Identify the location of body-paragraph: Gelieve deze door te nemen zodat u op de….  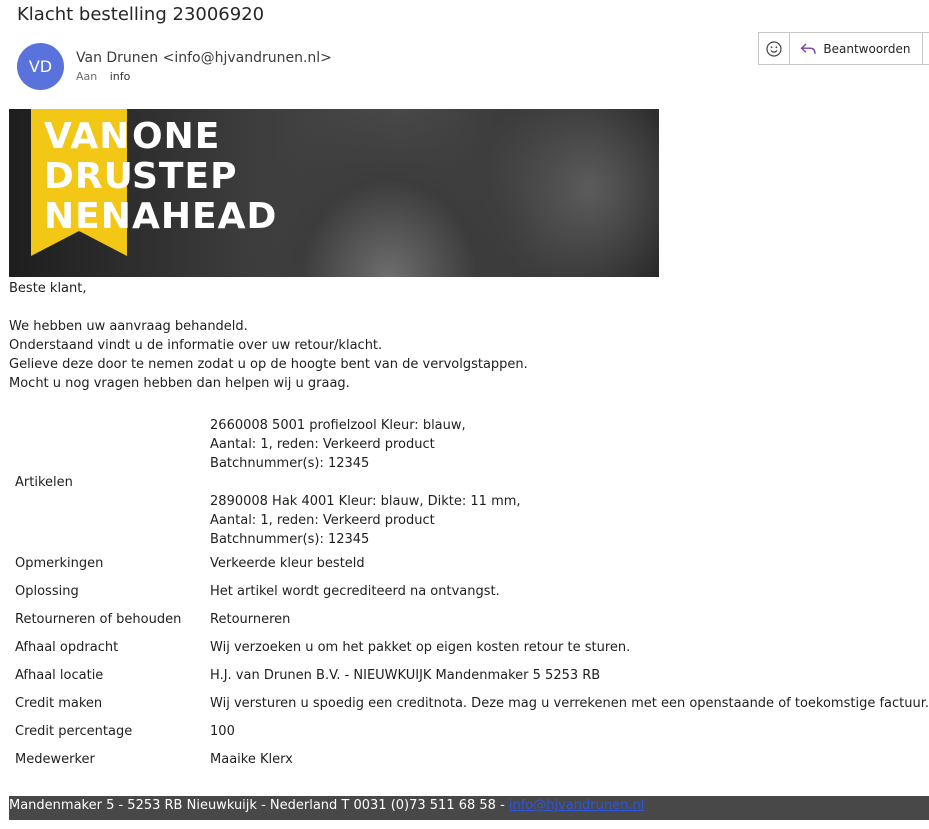
(268, 364).